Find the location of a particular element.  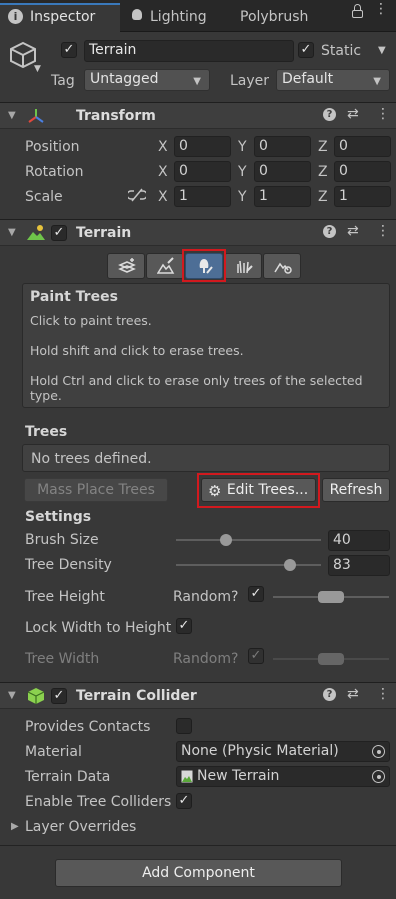

more-options-icon: ⋮ is located at coordinates (381, 14).